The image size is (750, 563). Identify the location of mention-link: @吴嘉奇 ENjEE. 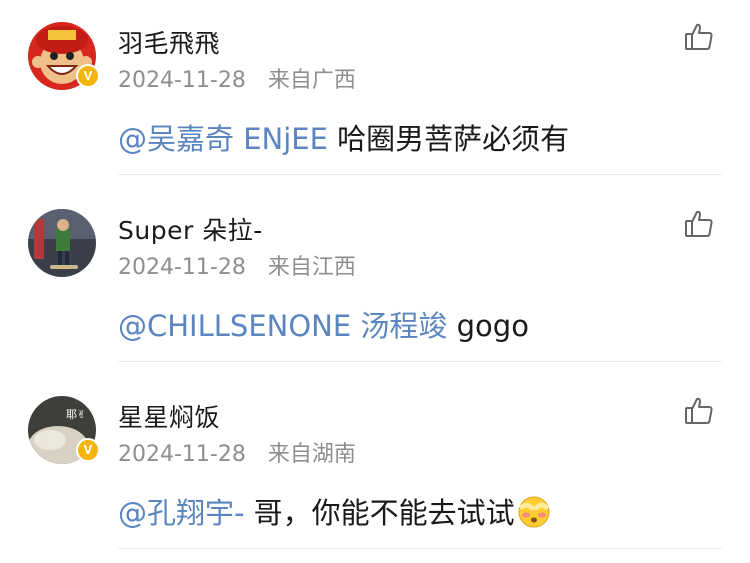
(223, 139).